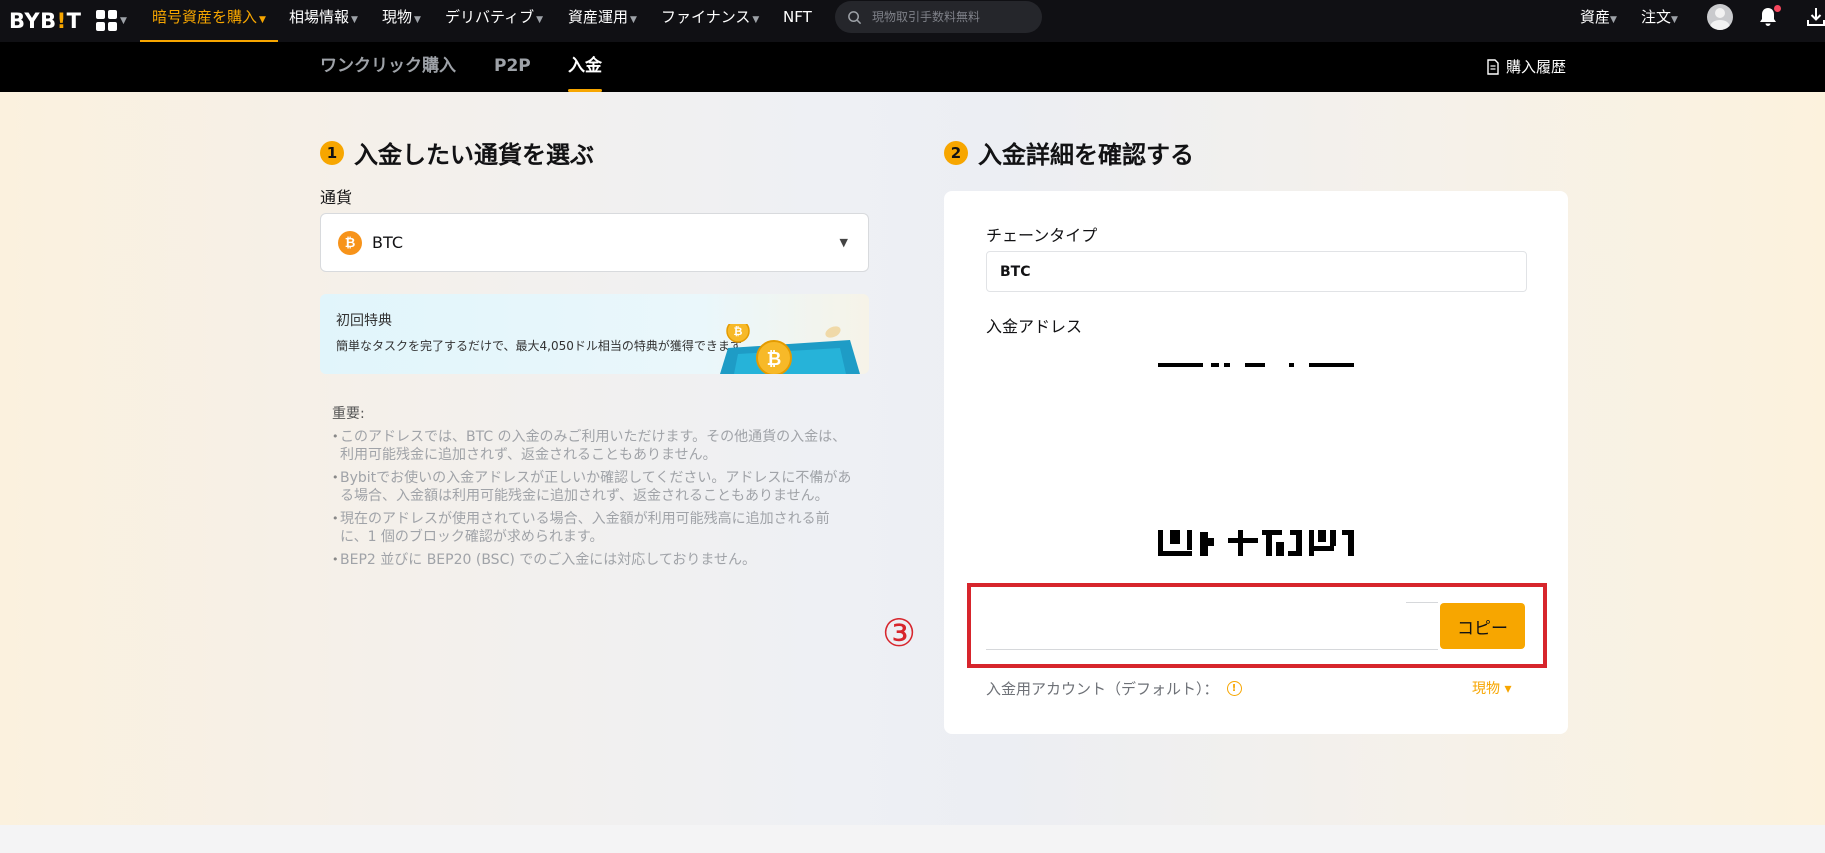 The image size is (1825, 853). Describe the element at coordinates (387, 242) in the screenshot. I see `currency-value: BTC` at that location.